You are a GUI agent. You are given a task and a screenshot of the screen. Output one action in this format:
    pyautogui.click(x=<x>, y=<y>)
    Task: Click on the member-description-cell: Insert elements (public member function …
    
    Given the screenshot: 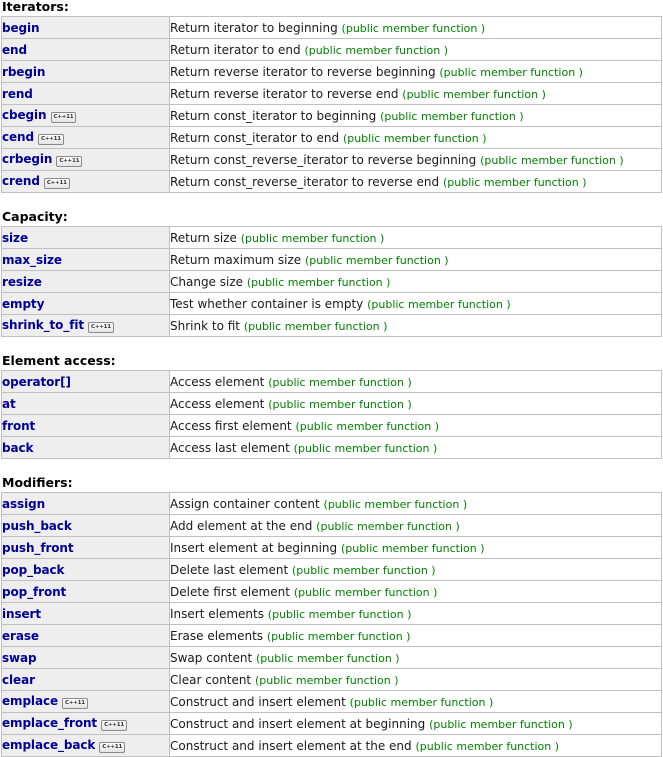 What is the action you would take?
    pyautogui.click(x=415, y=613)
    